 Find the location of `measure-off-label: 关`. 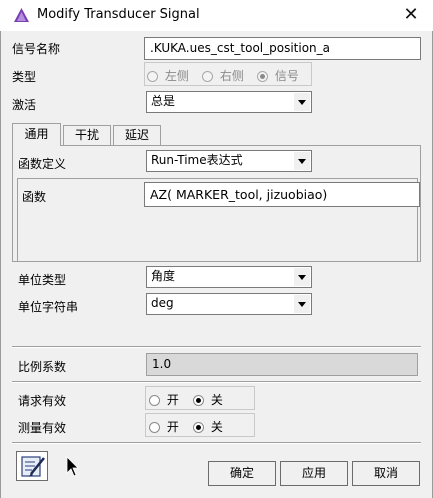

measure-off-label: 关 is located at coordinates (216, 427).